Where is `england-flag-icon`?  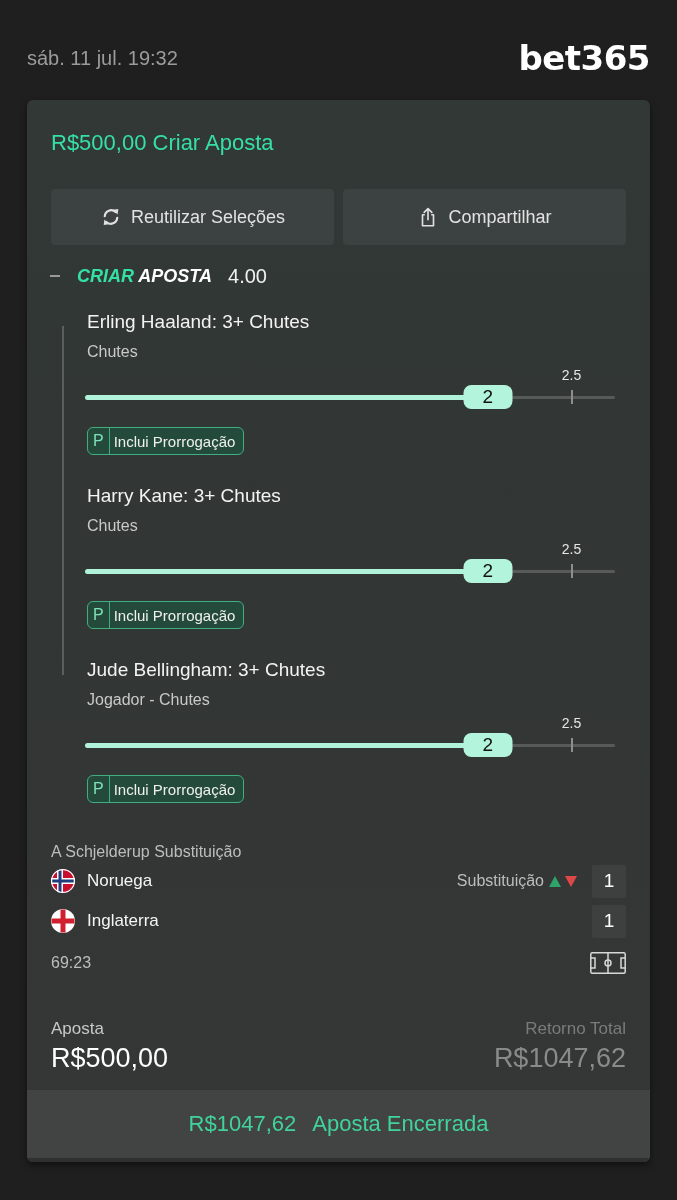
england-flag-icon is located at coordinates (63, 921).